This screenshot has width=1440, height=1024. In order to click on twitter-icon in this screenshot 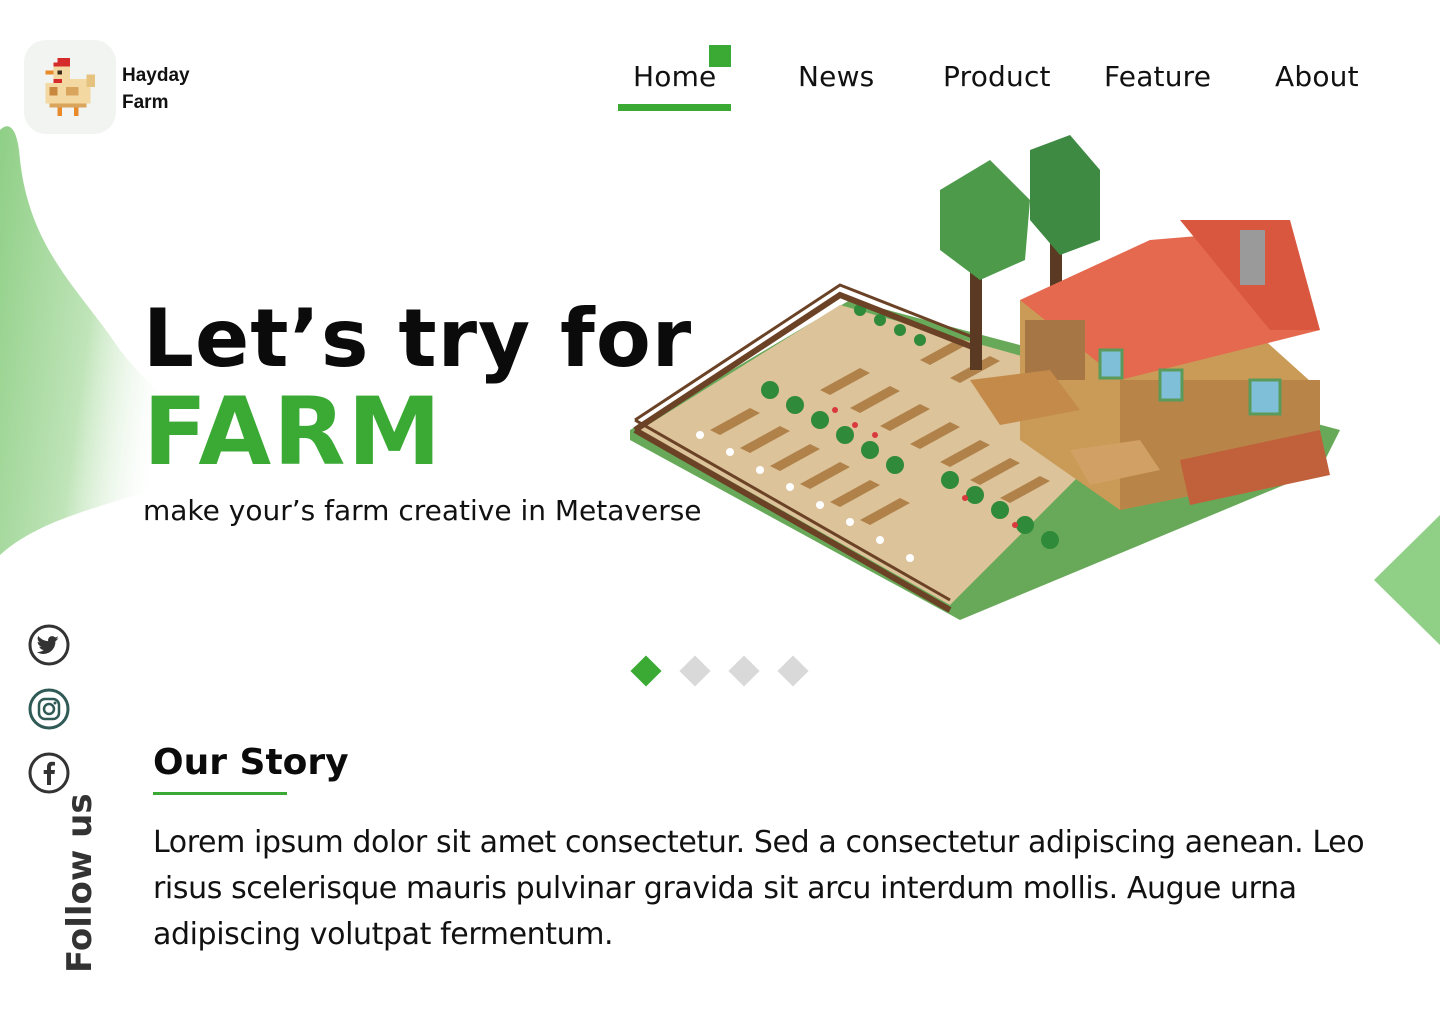, I will do `click(49, 645)`.